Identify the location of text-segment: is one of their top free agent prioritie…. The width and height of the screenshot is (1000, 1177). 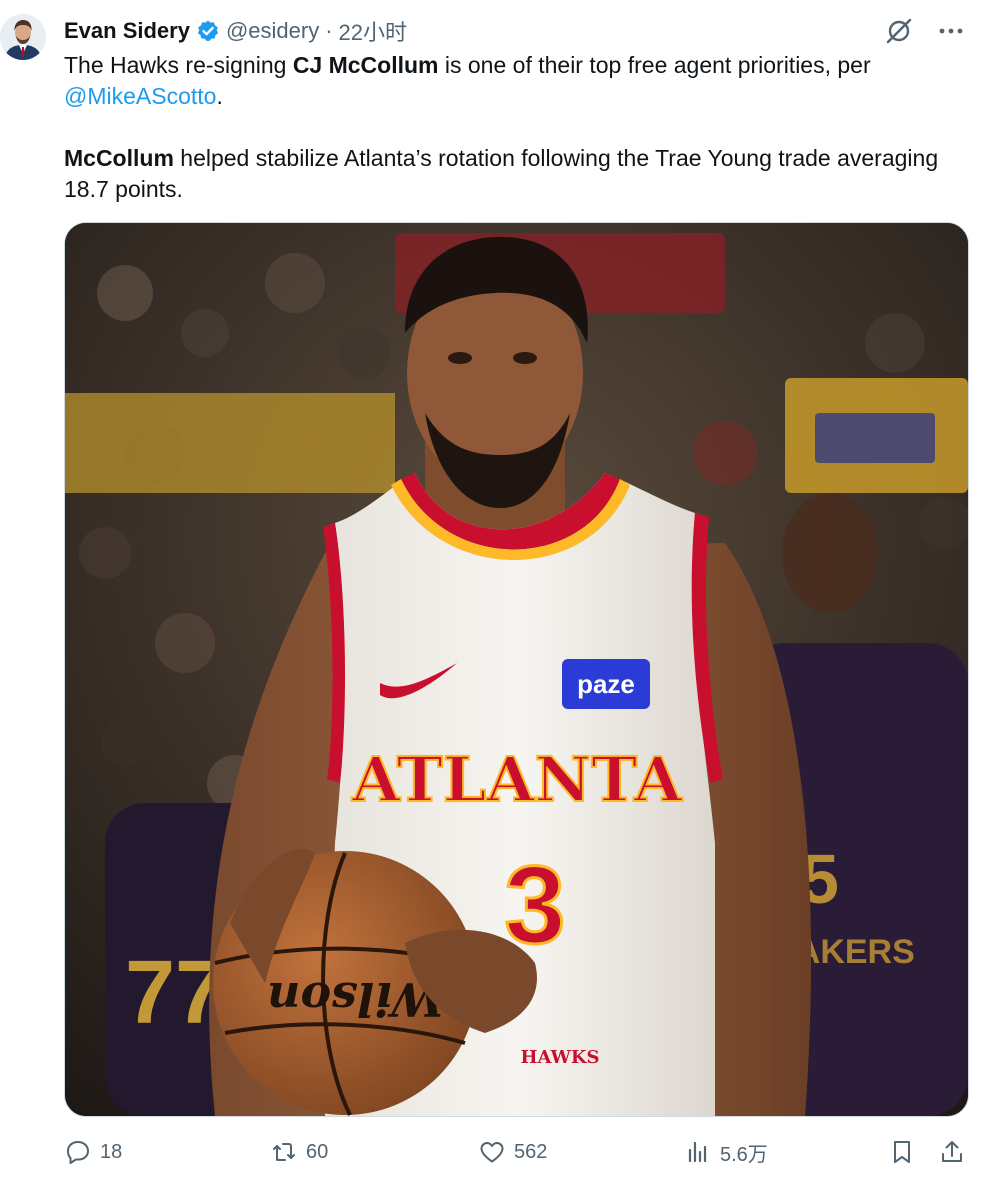
(654, 65).